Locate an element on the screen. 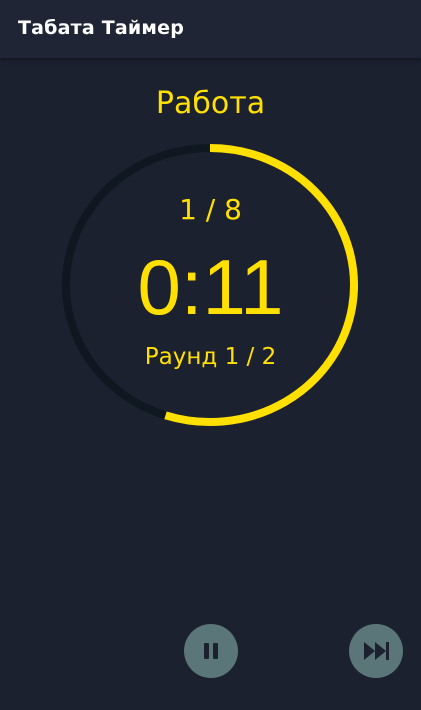 The width and height of the screenshot is (421, 710). phase-label: Работа is located at coordinates (210, 103).